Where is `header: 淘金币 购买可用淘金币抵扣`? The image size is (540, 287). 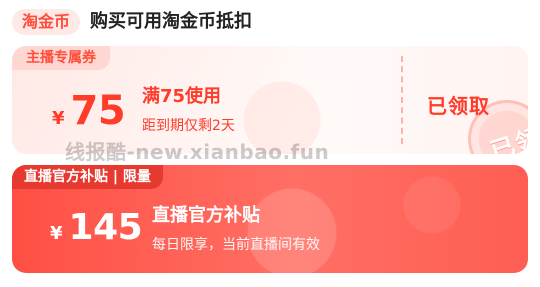 header: 淘金币 购买可用淘金币抵扣 is located at coordinates (132, 22).